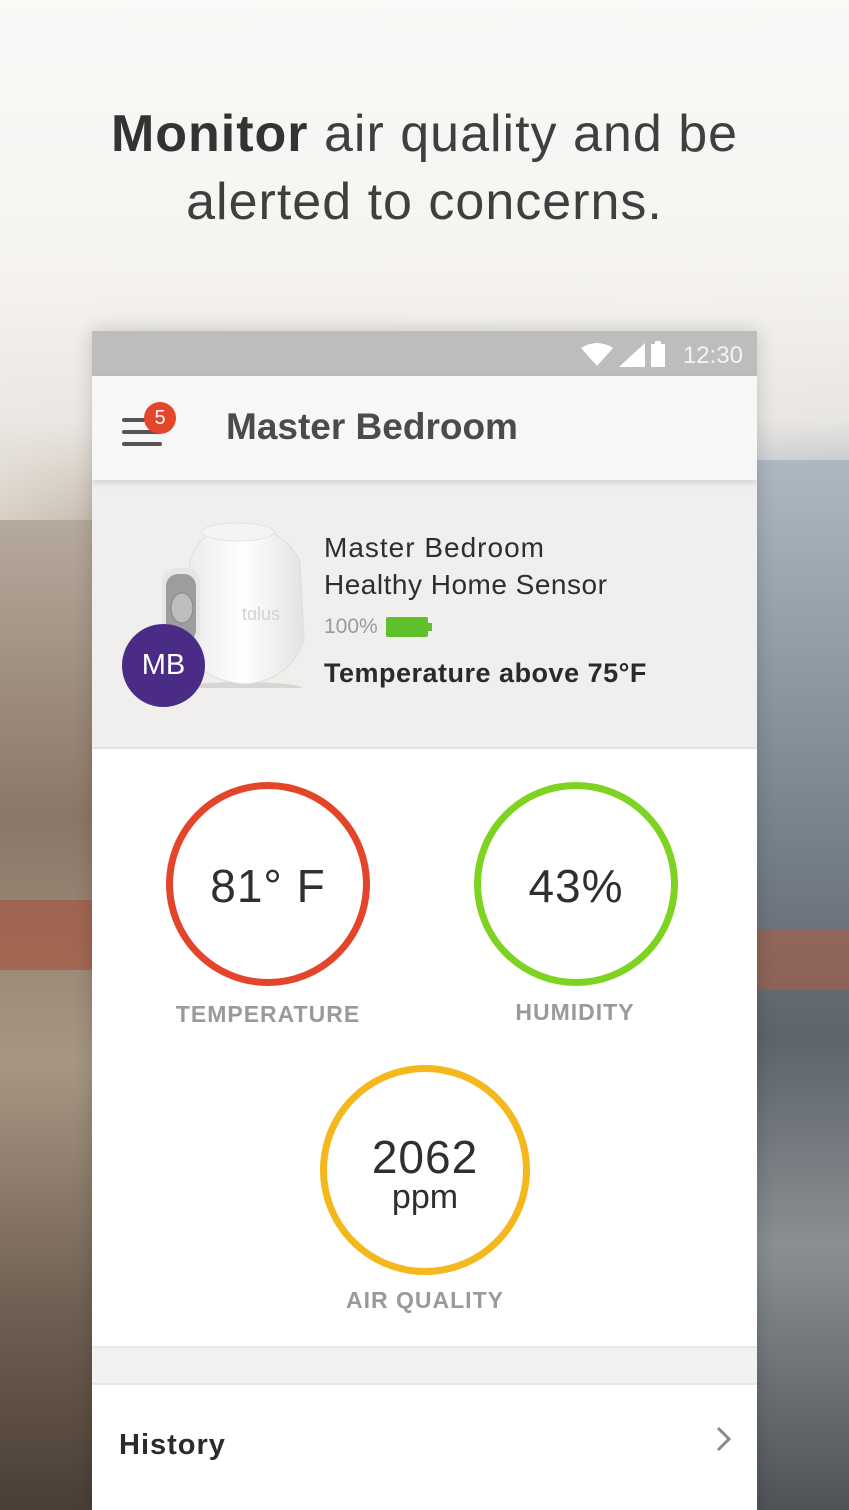  Describe the element at coordinates (712, 355) in the screenshot. I see `status-time: 12:30` at that location.